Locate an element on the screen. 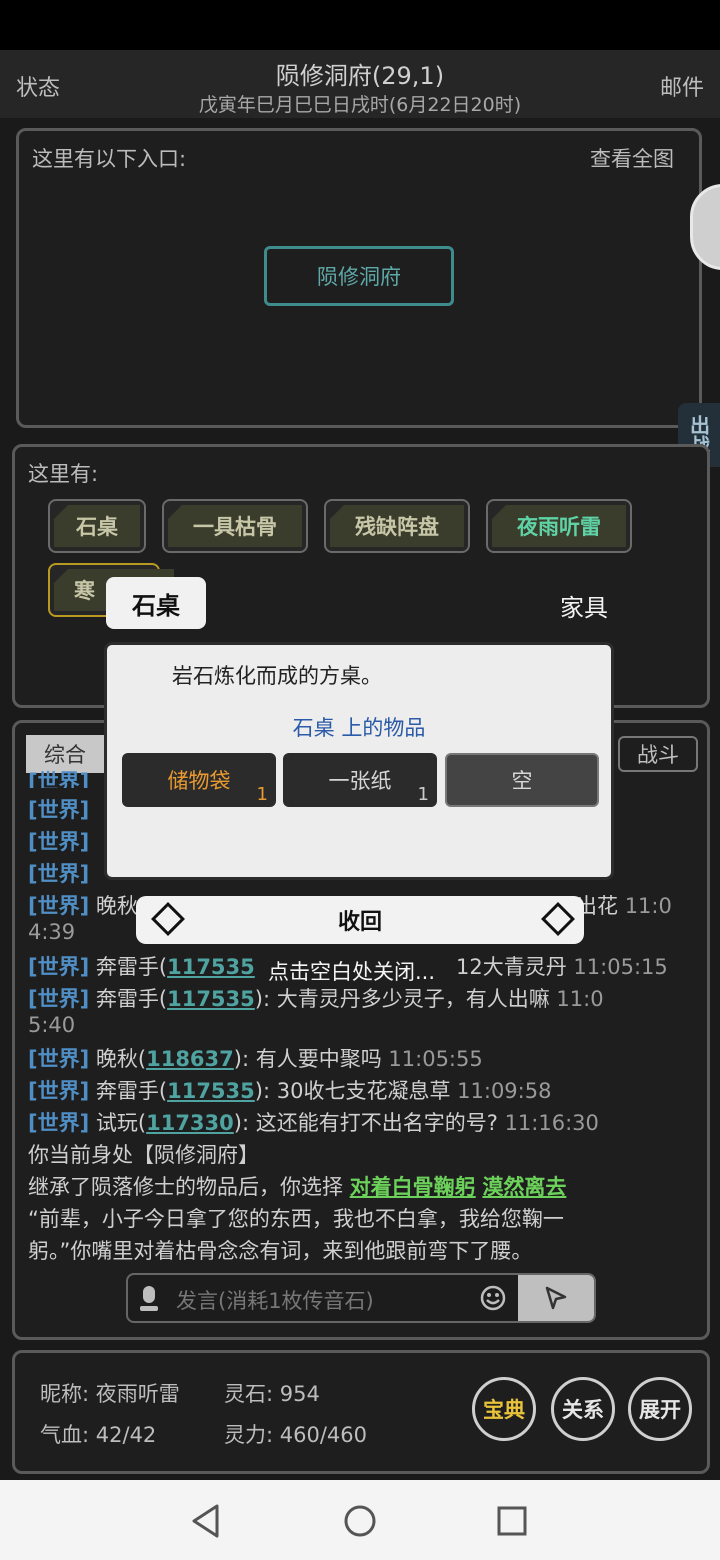  view-all-map-link: 查看全图 is located at coordinates (632, 158).